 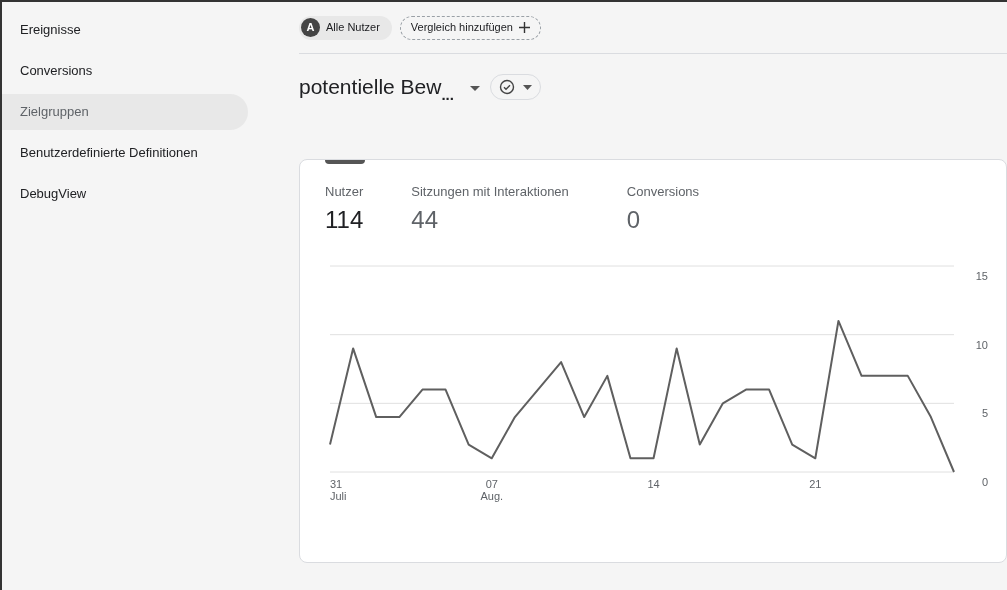 I want to click on metric-tab: Nutzer 114, so click(x=344, y=210).